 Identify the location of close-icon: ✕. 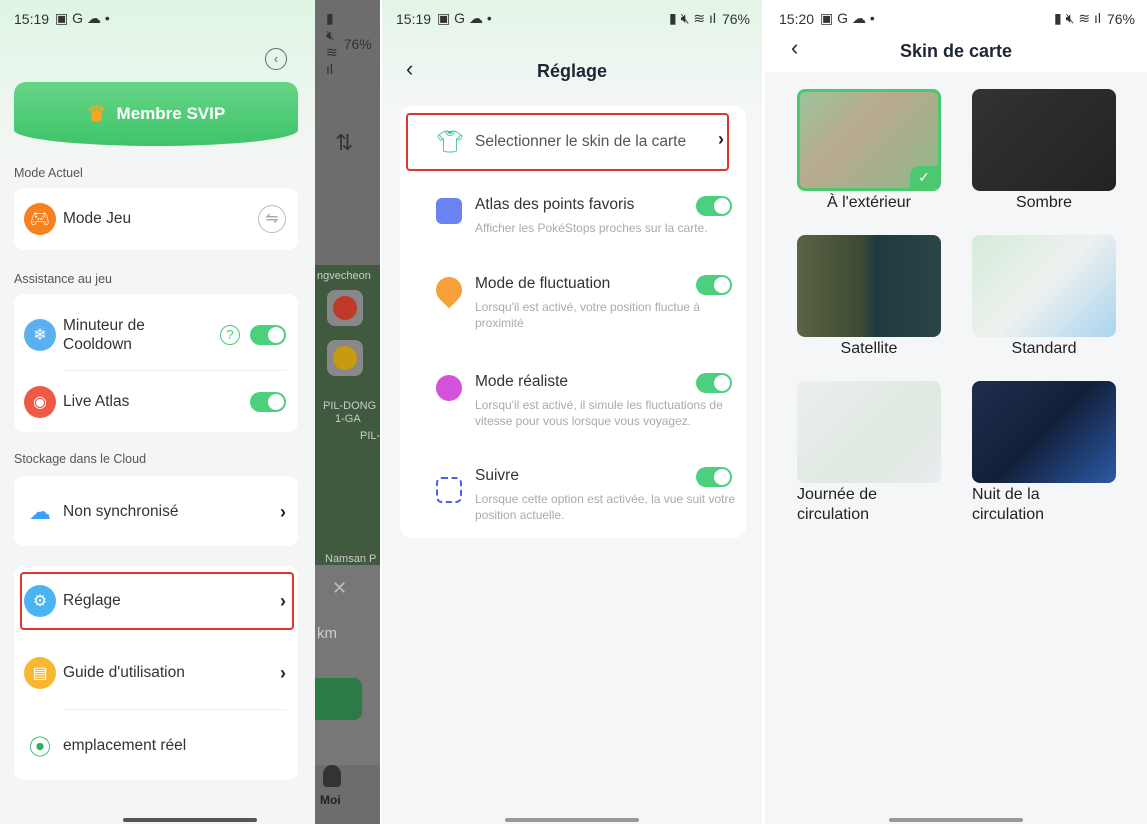
(339, 588).